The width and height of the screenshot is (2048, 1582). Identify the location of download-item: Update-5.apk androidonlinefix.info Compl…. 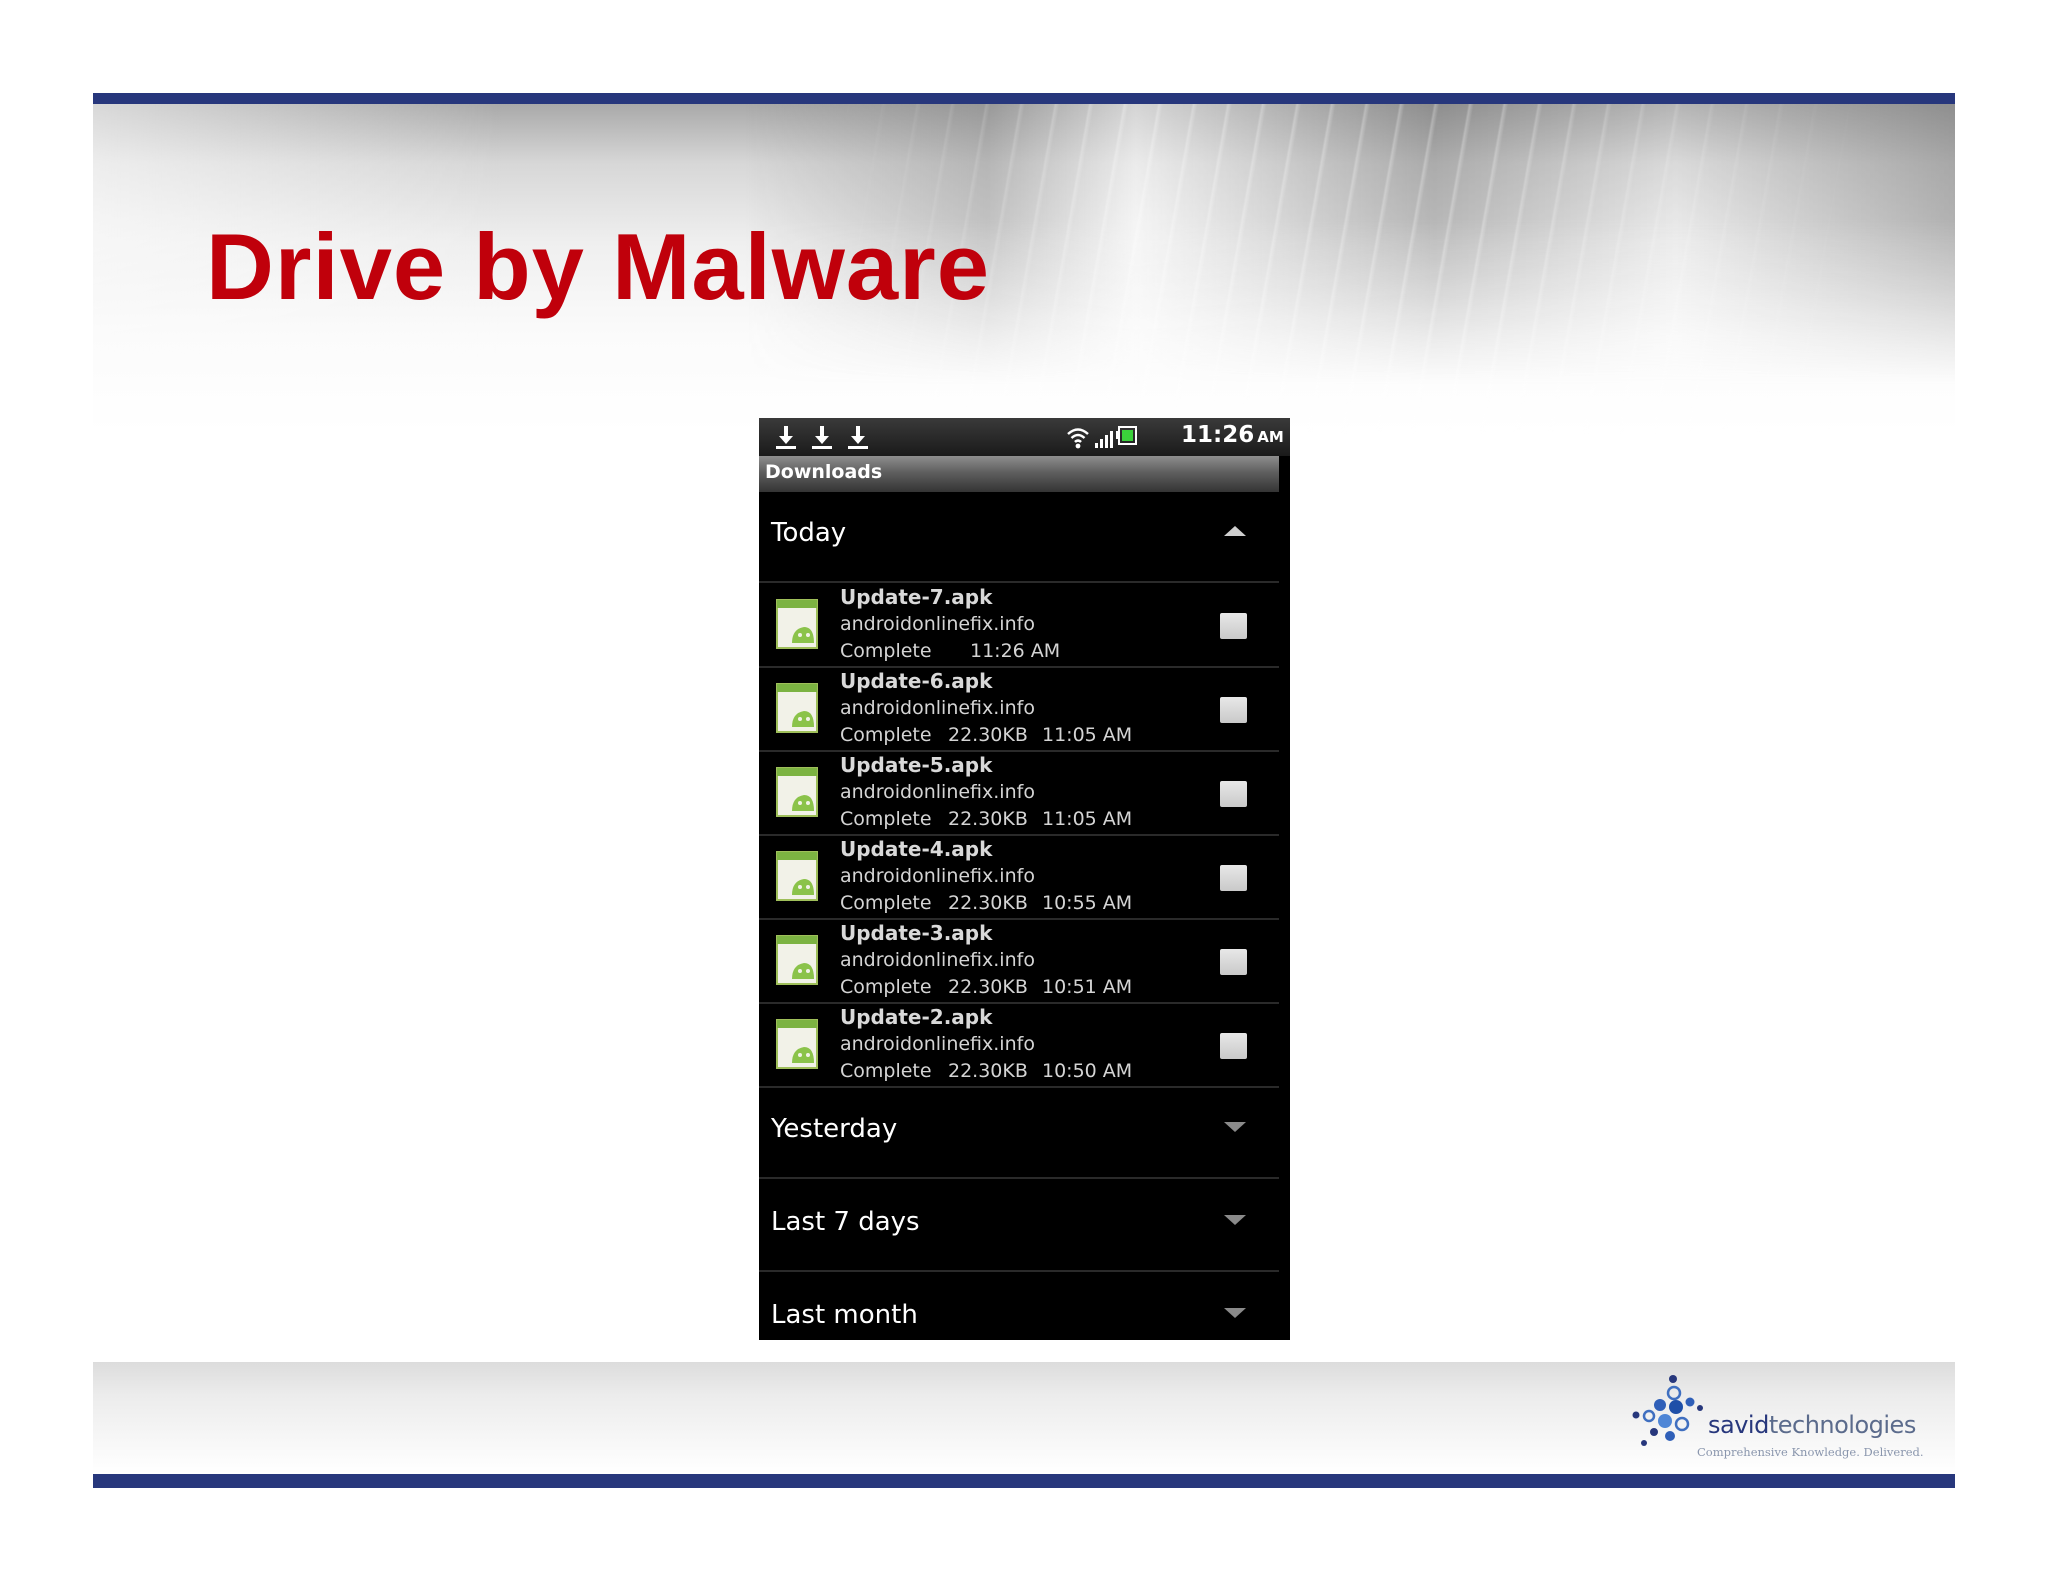
(1019, 792).